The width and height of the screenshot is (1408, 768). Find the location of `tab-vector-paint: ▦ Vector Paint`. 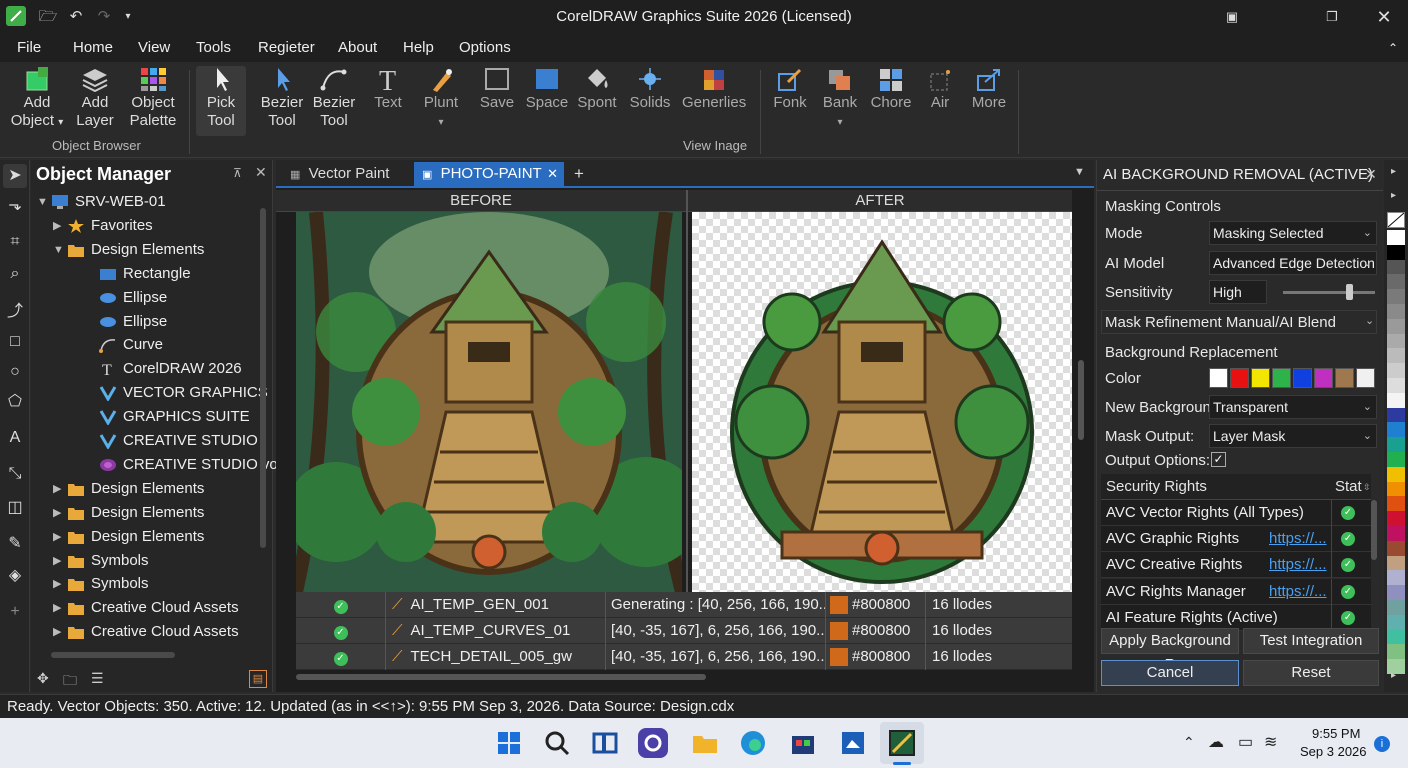

tab-vector-paint: ▦ Vector Paint is located at coordinates (339, 174).